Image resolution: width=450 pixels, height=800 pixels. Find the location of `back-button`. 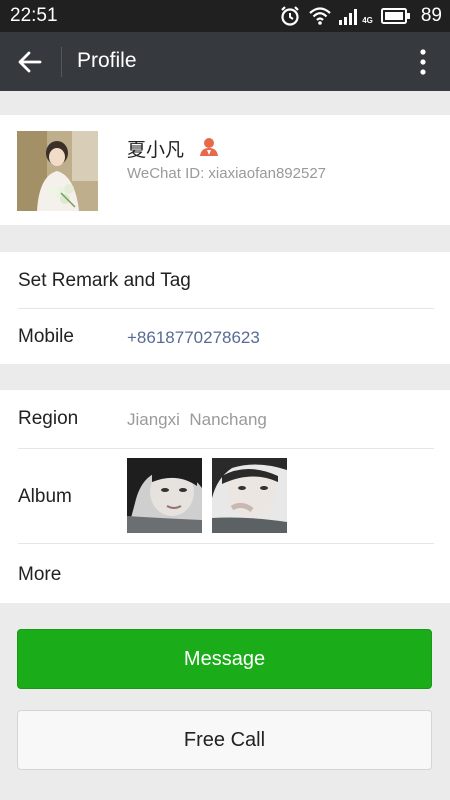

back-button is located at coordinates (30, 62).